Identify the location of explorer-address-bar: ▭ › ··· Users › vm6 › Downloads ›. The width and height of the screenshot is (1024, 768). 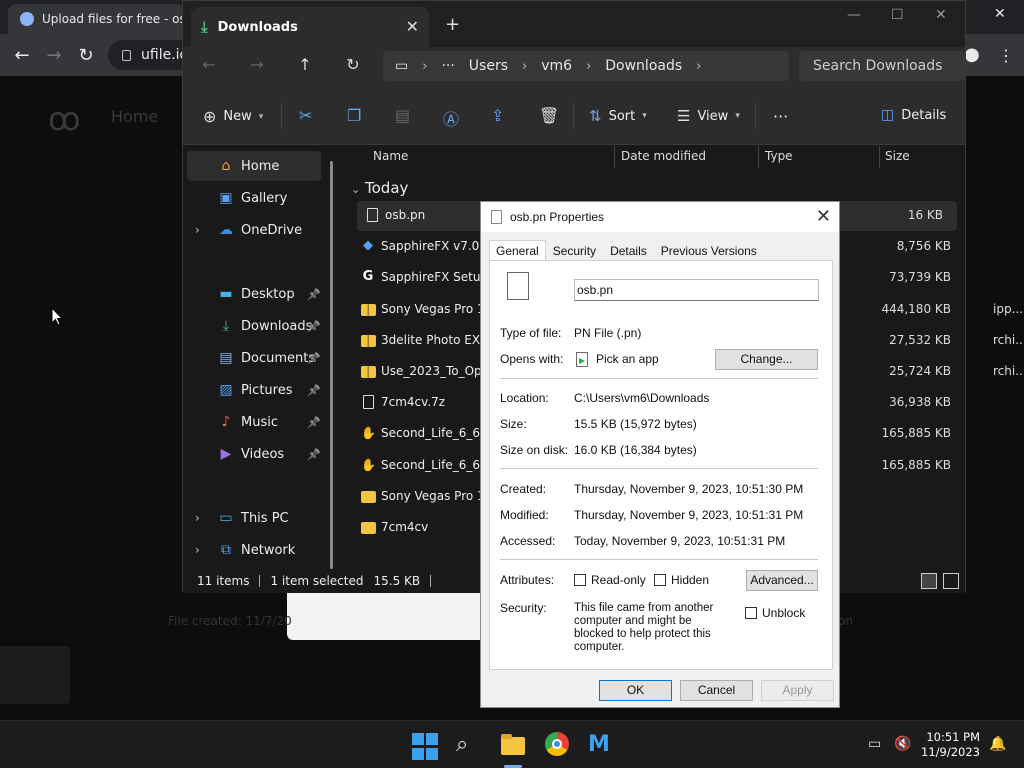
(586, 66).